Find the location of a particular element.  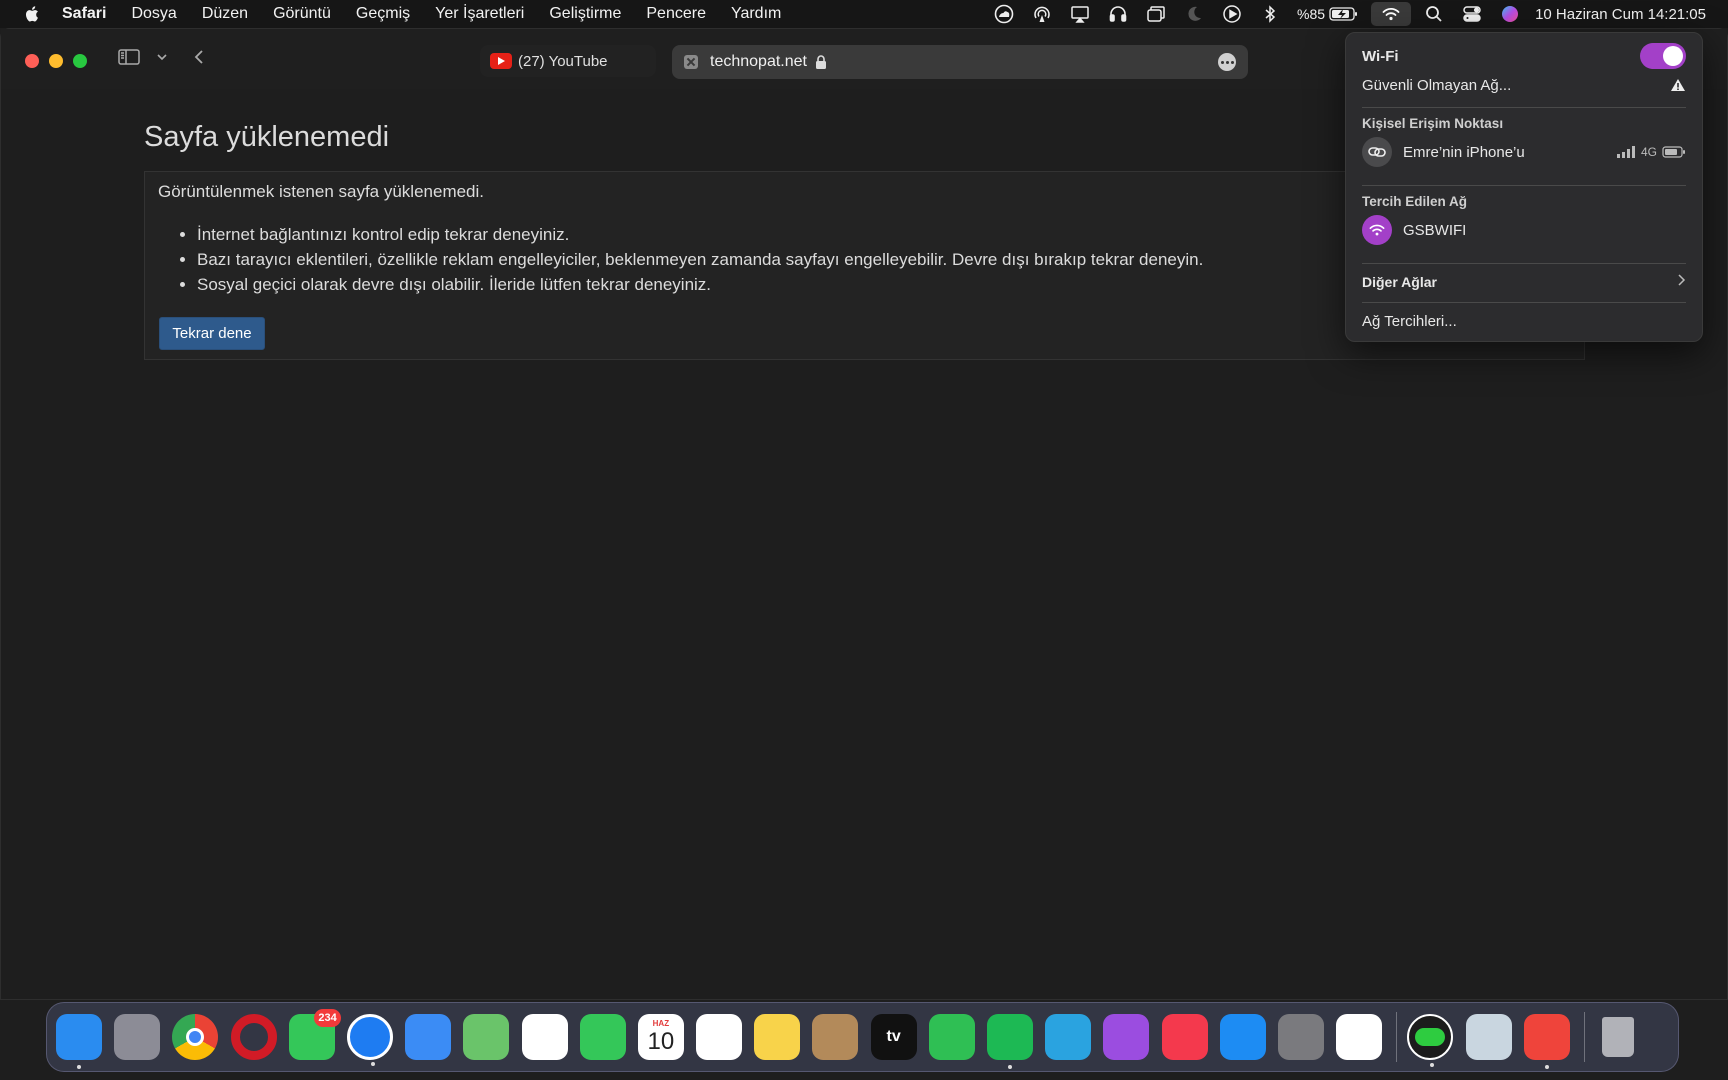

menu-edit: Düzen is located at coordinates (225, 14).